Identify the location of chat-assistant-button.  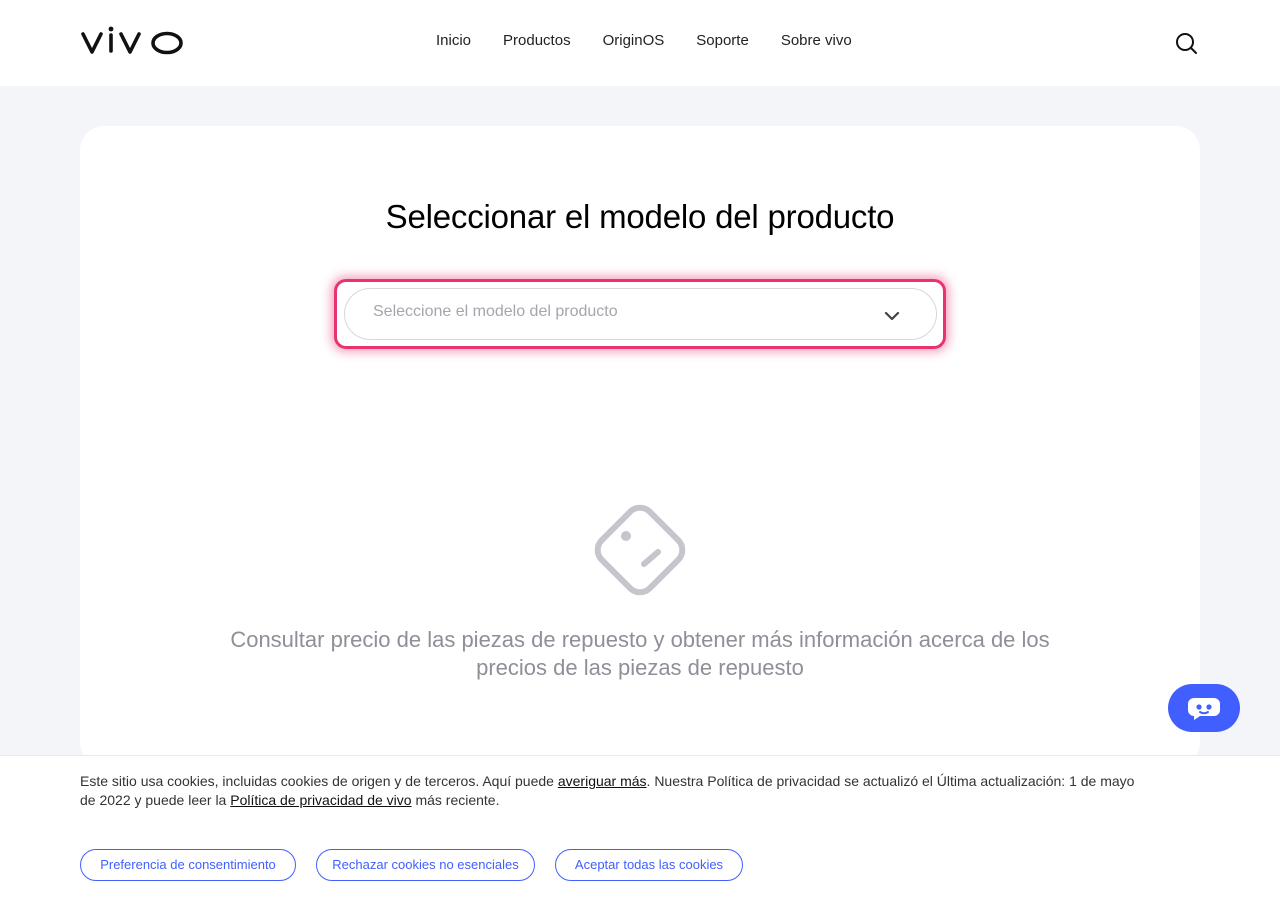
(1204, 708).